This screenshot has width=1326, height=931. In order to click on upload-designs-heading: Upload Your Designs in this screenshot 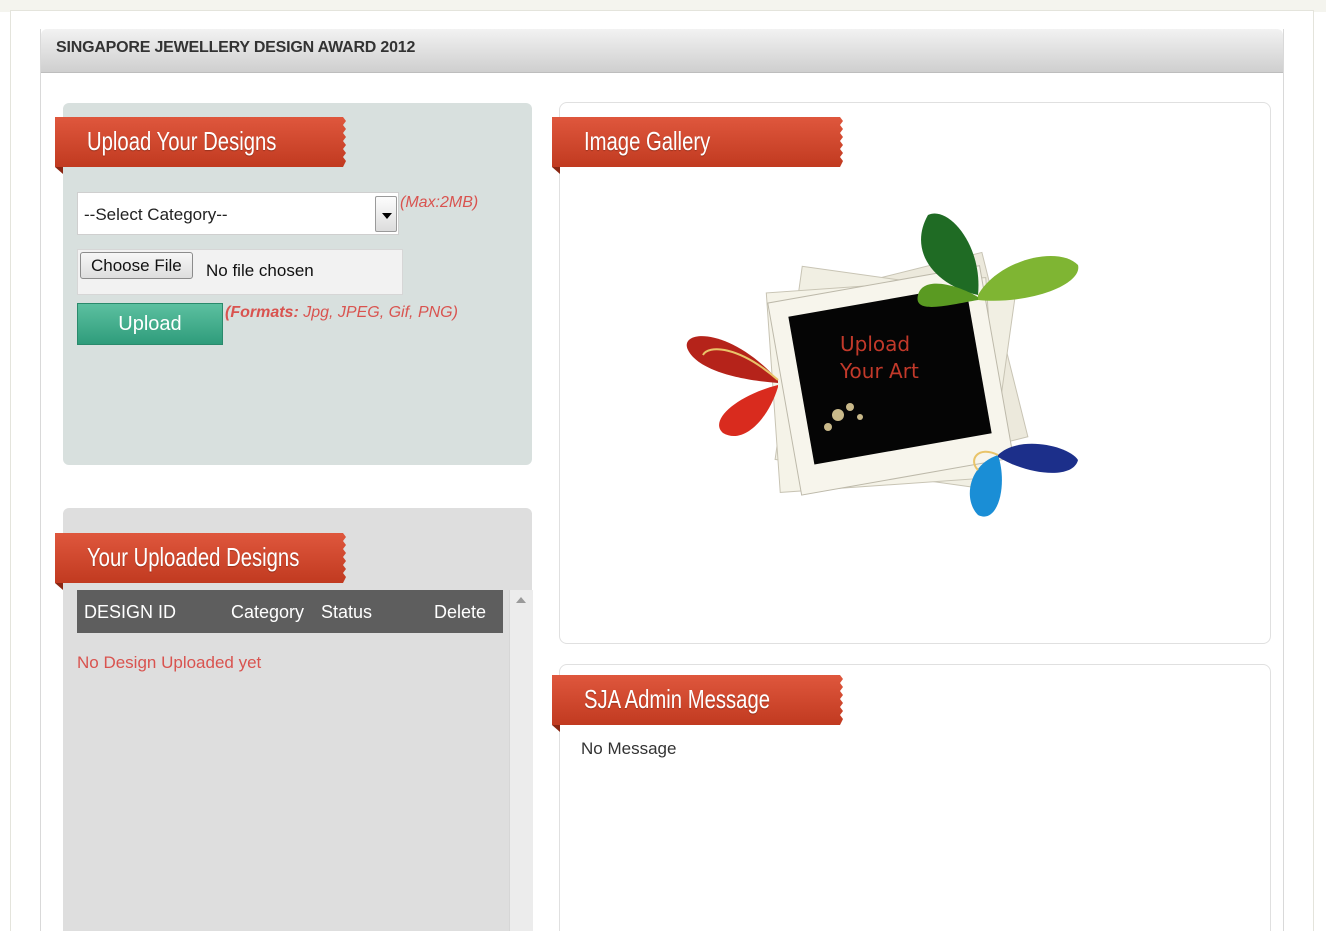, I will do `click(182, 141)`.